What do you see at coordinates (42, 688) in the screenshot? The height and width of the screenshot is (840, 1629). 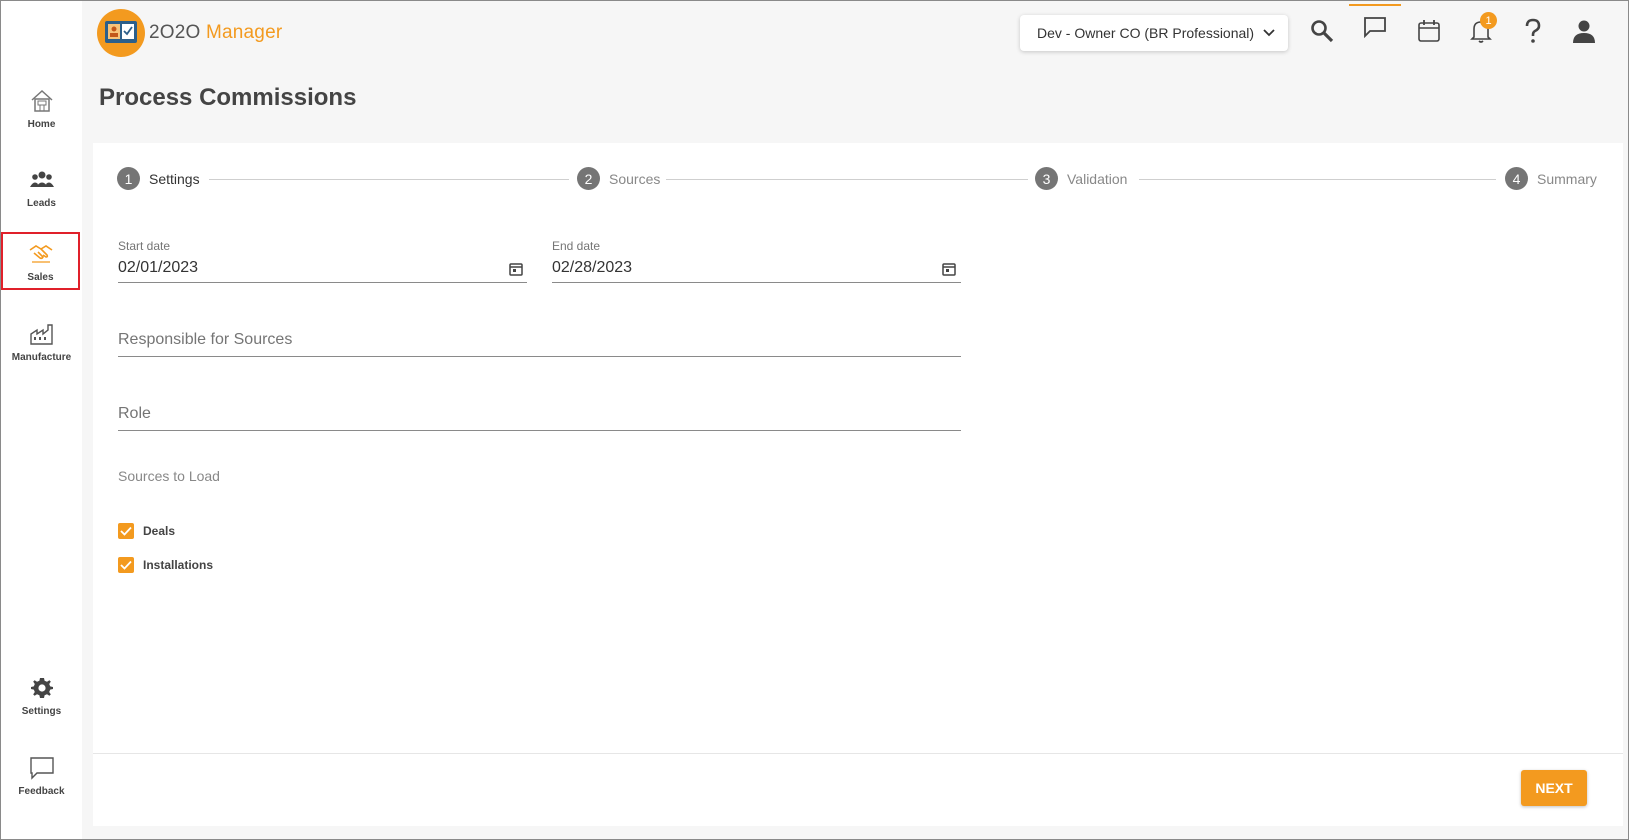 I see `gear-icon` at bounding box center [42, 688].